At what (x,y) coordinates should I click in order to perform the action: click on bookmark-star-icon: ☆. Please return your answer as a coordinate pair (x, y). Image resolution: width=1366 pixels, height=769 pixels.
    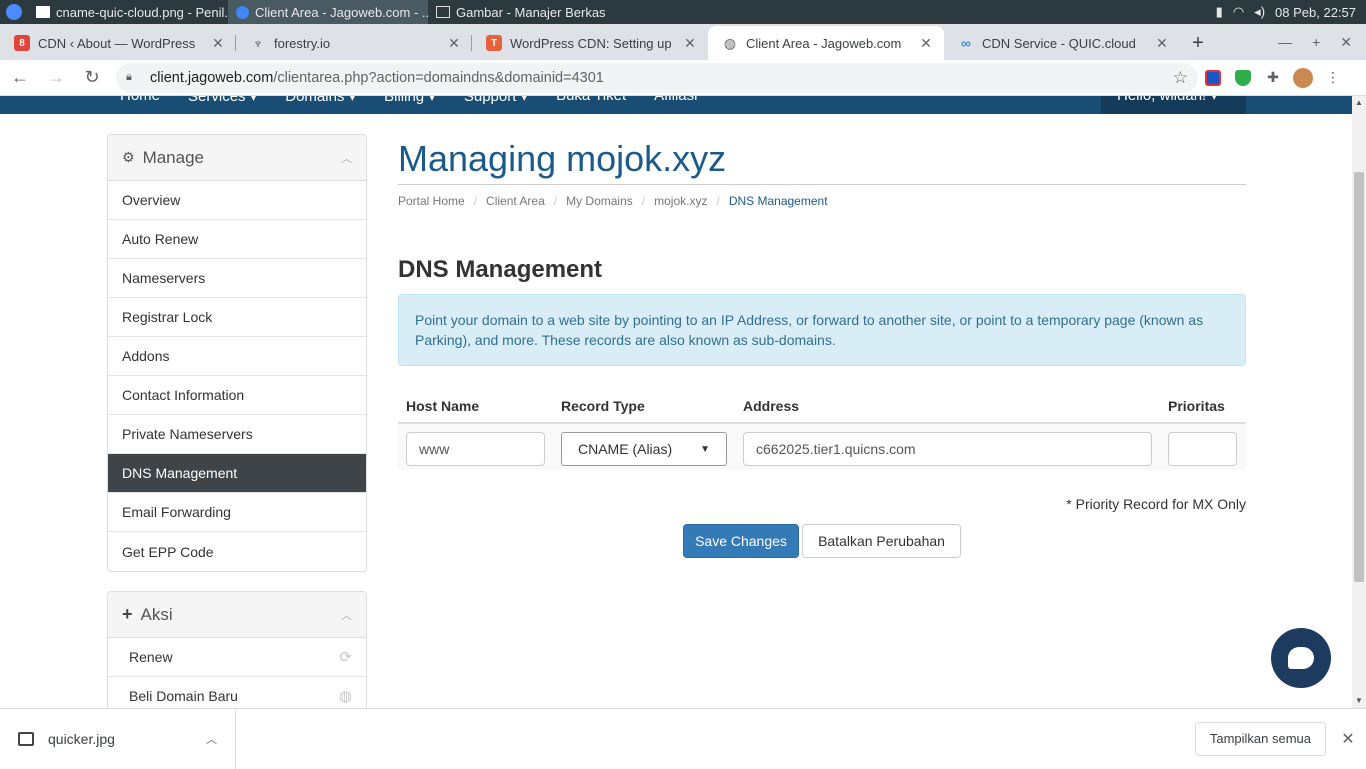
    Looking at the image, I should click on (1180, 78).